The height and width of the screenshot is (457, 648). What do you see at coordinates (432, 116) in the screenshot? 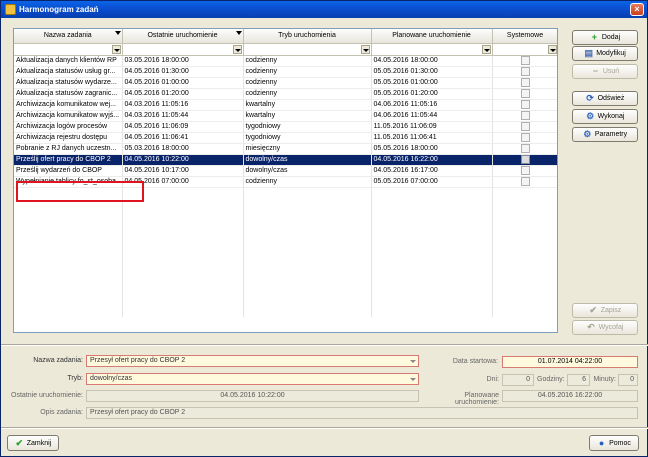
I see `cell-planned: 04.06.2016 11:05:44` at bounding box center [432, 116].